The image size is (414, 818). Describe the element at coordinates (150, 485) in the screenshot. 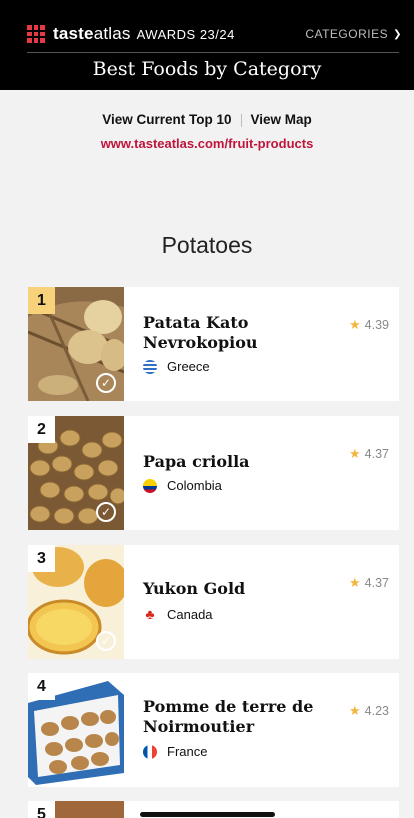

I see `colombia-flag-icon` at that location.